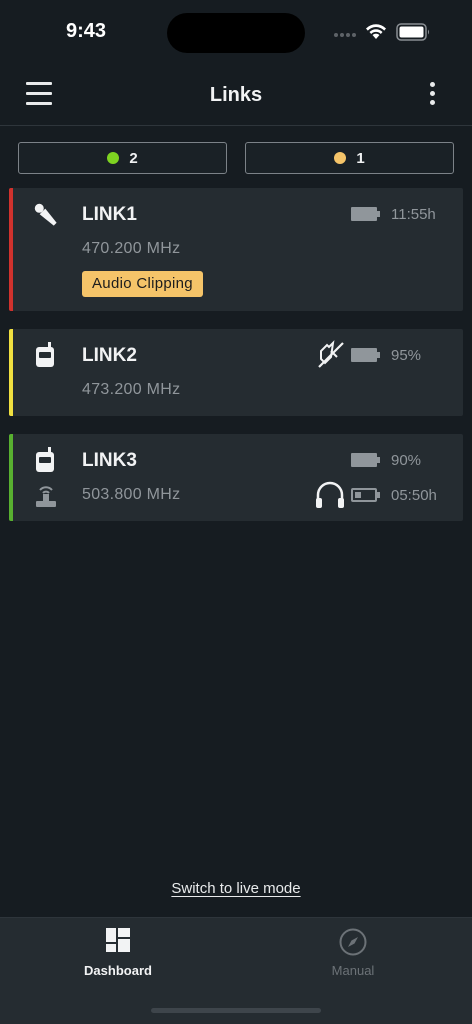  What do you see at coordinates (142, 284) in the screenshot?
I see `alert-badge: Audio Clipping` at bounding box center [142, 284].